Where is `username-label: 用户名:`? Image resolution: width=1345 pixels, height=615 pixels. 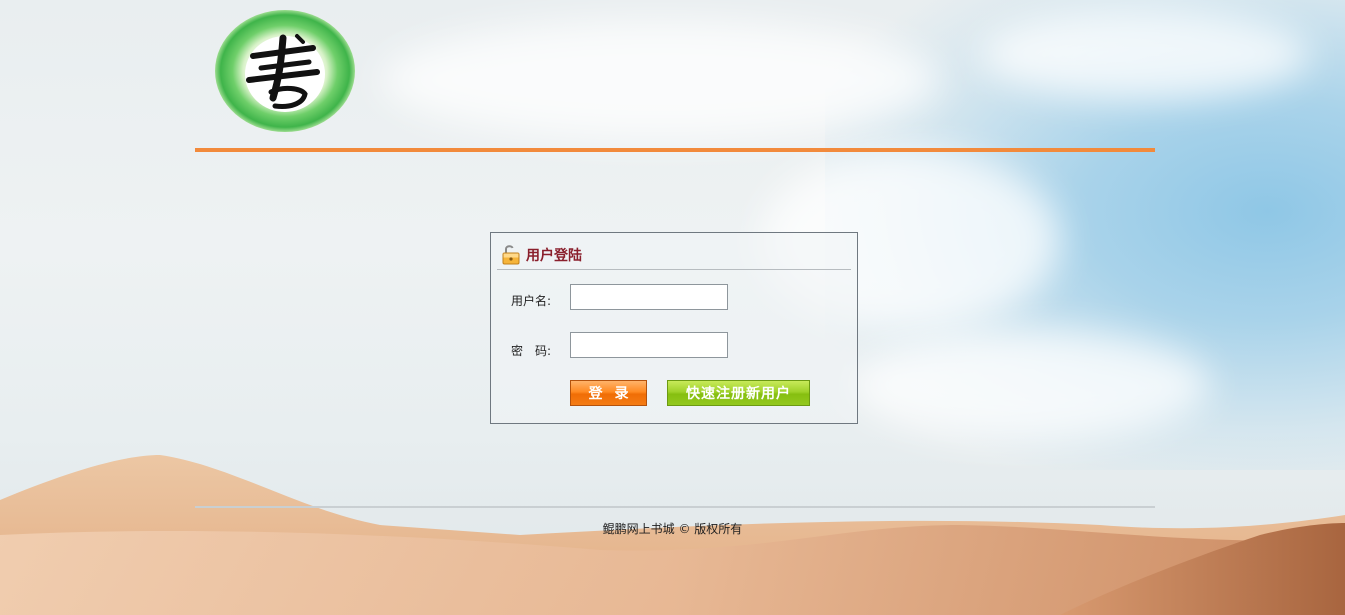 username-label: 用户名: is located at coordinates (531, 301).